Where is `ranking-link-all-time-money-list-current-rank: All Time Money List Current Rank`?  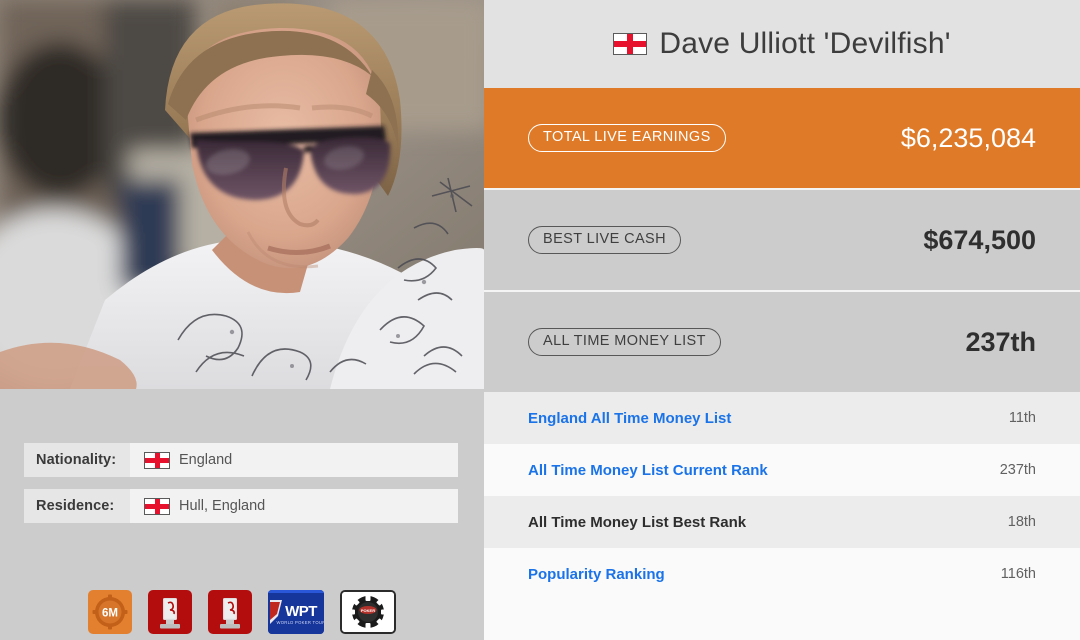
ranking-link-all-time-money-list-current-rank: All Time Money List Current Rank is located at coordinates (648, 470).